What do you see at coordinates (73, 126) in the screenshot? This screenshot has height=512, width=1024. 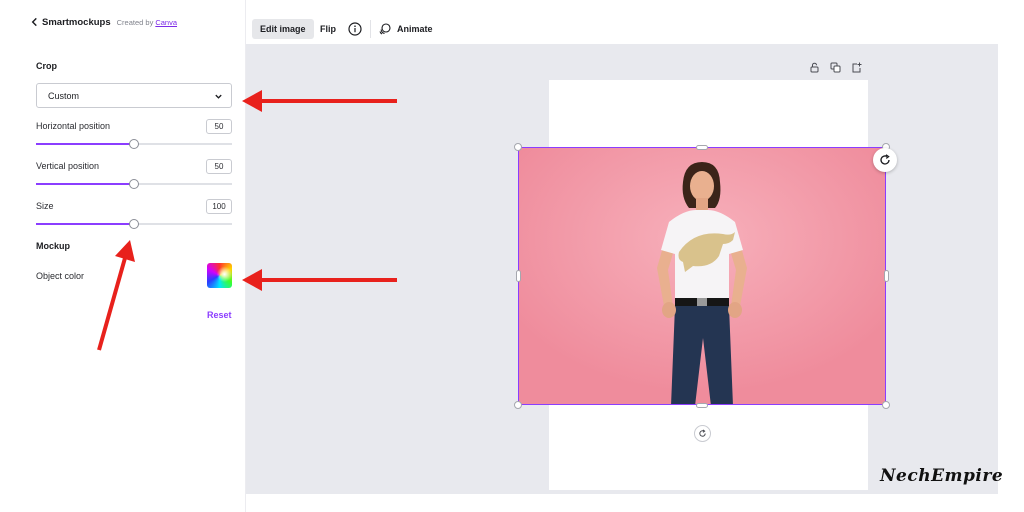 I see `horizontal-position-label: Horizontal position` at bounding box center [73, 126].